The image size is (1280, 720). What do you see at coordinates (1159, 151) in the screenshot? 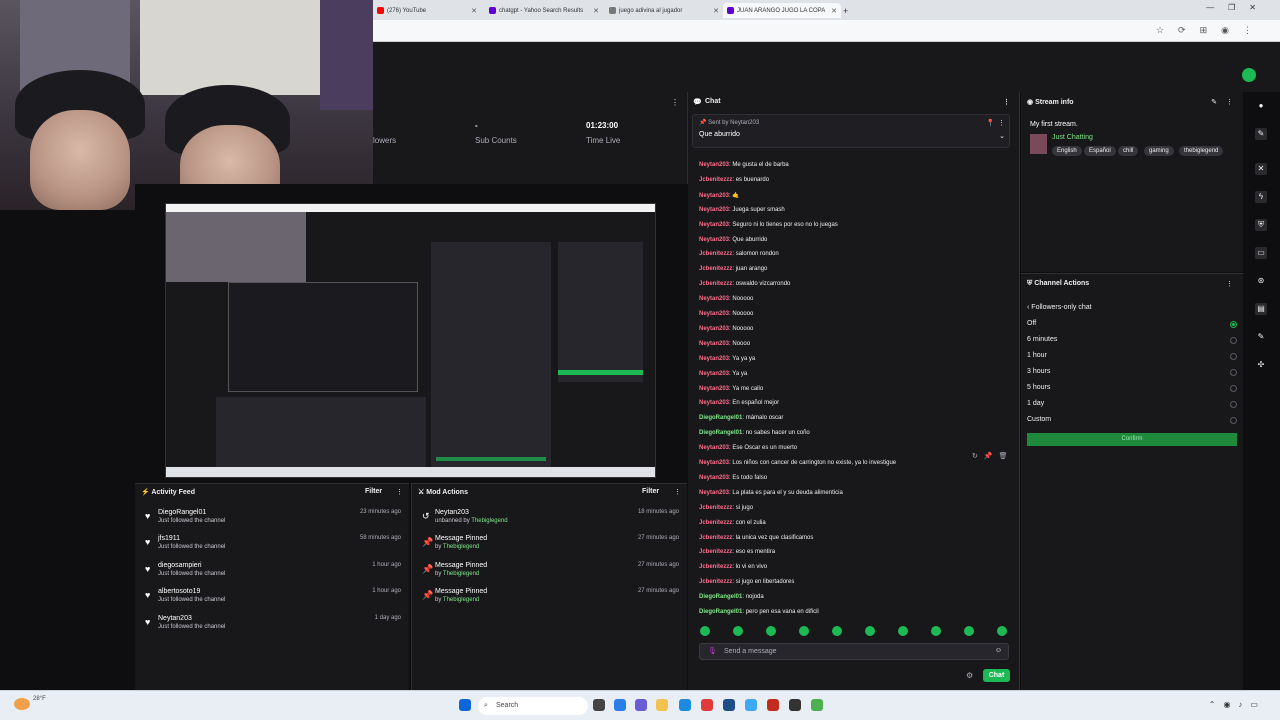
I see `tag: gaming` at bounding box center [1159, 151].